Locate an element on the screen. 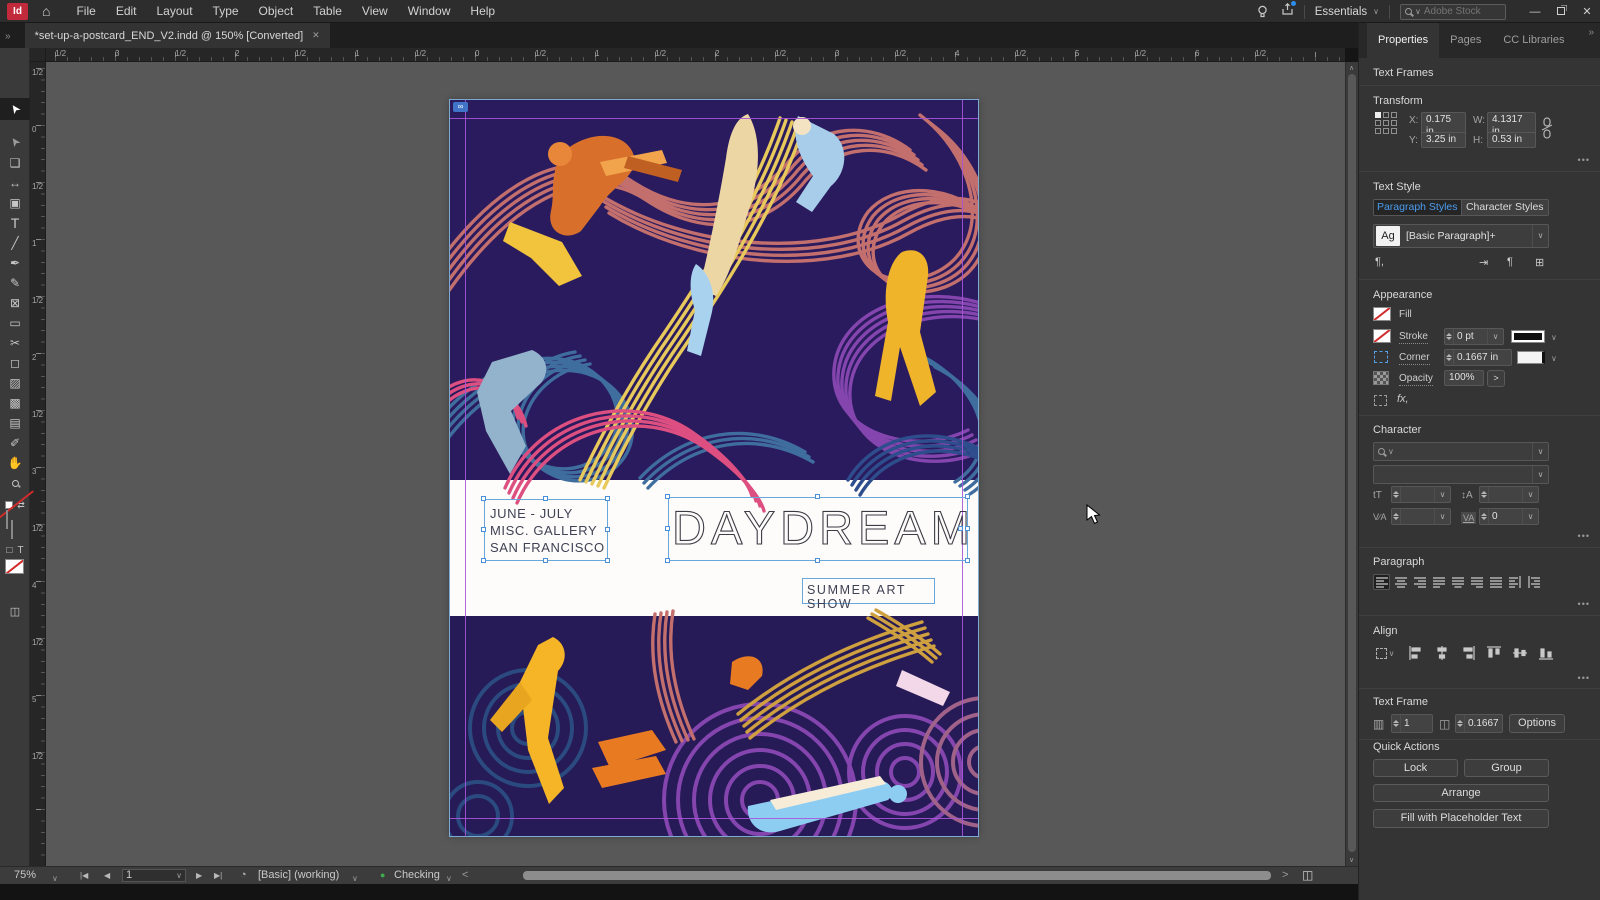 This screenshot has width=1600, height=900. ruler-corner is located at coordinates (38, 55).